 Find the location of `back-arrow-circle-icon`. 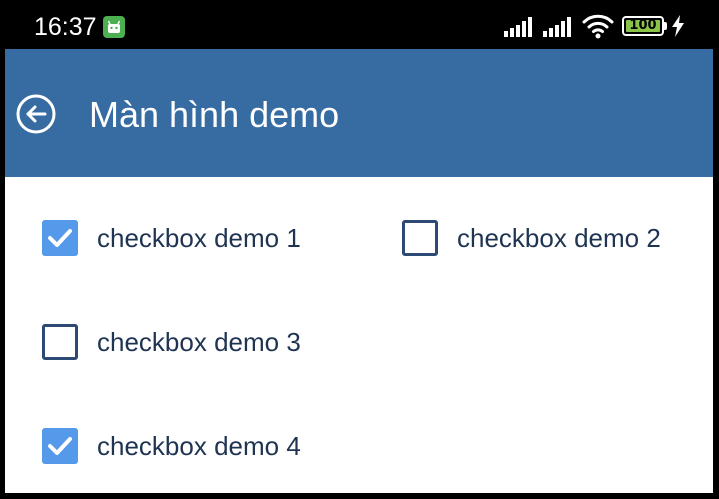

back-arrow-circle-icon is located at coordinates (36, 114).